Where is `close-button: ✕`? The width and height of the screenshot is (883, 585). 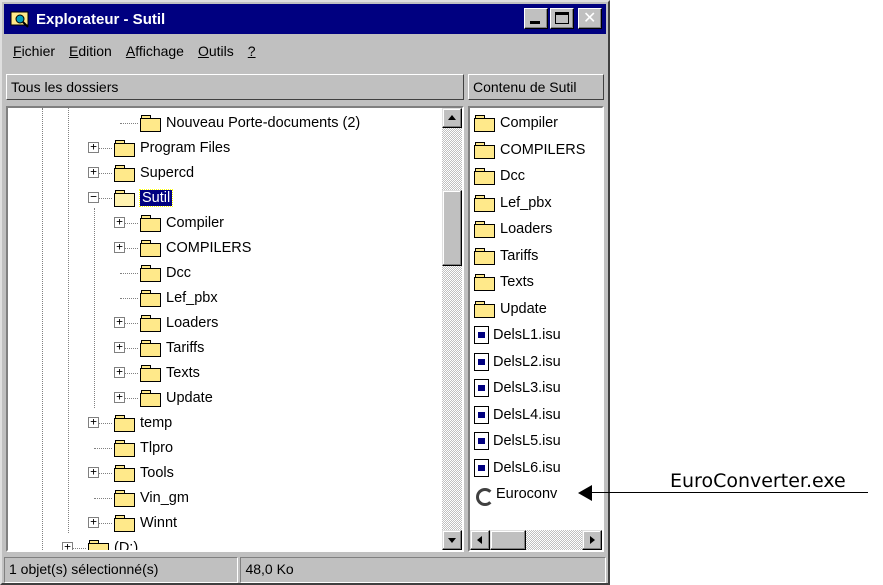 close-button: ✕ is located at coordinates (590, 18).